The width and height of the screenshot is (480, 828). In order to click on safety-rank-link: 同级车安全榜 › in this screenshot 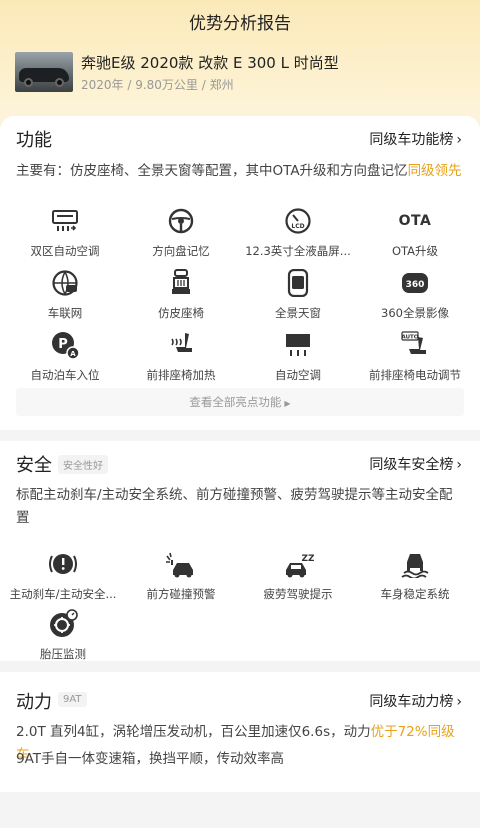, I will do `click(415, 464)`.